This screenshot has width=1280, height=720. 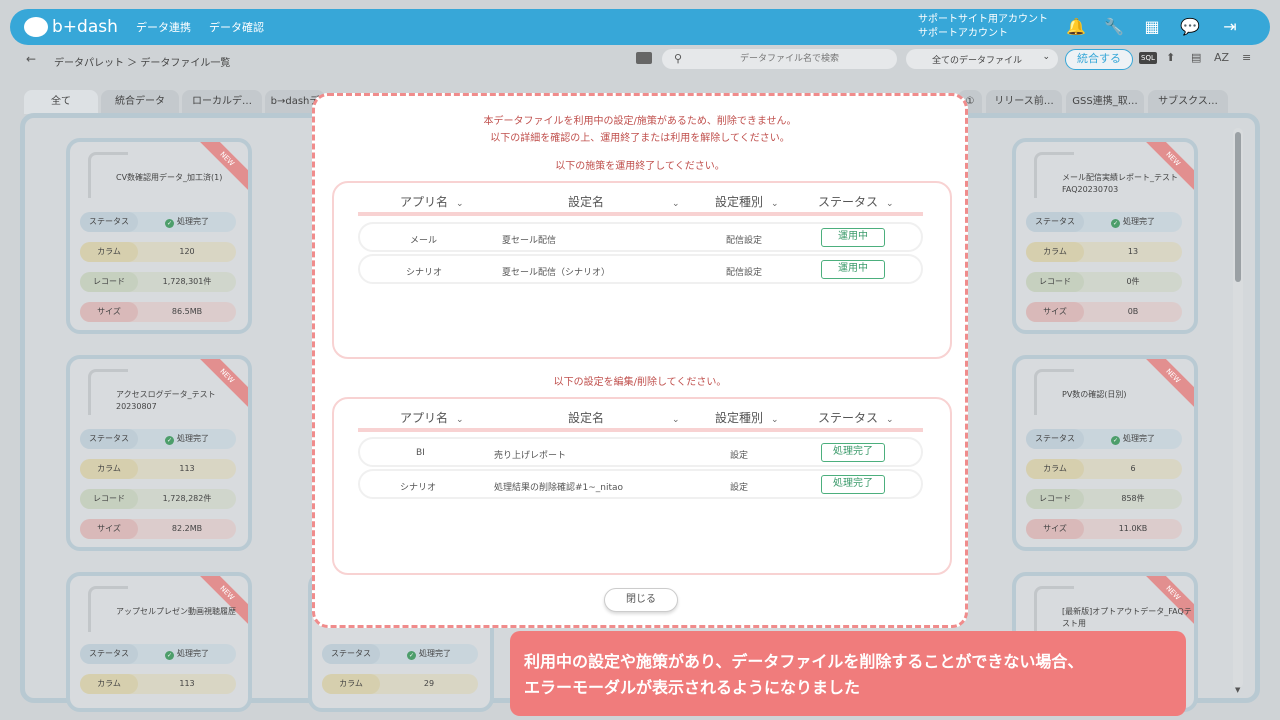 I want to click on sort-az-icon: AZ, so click(x=1221, y=57).